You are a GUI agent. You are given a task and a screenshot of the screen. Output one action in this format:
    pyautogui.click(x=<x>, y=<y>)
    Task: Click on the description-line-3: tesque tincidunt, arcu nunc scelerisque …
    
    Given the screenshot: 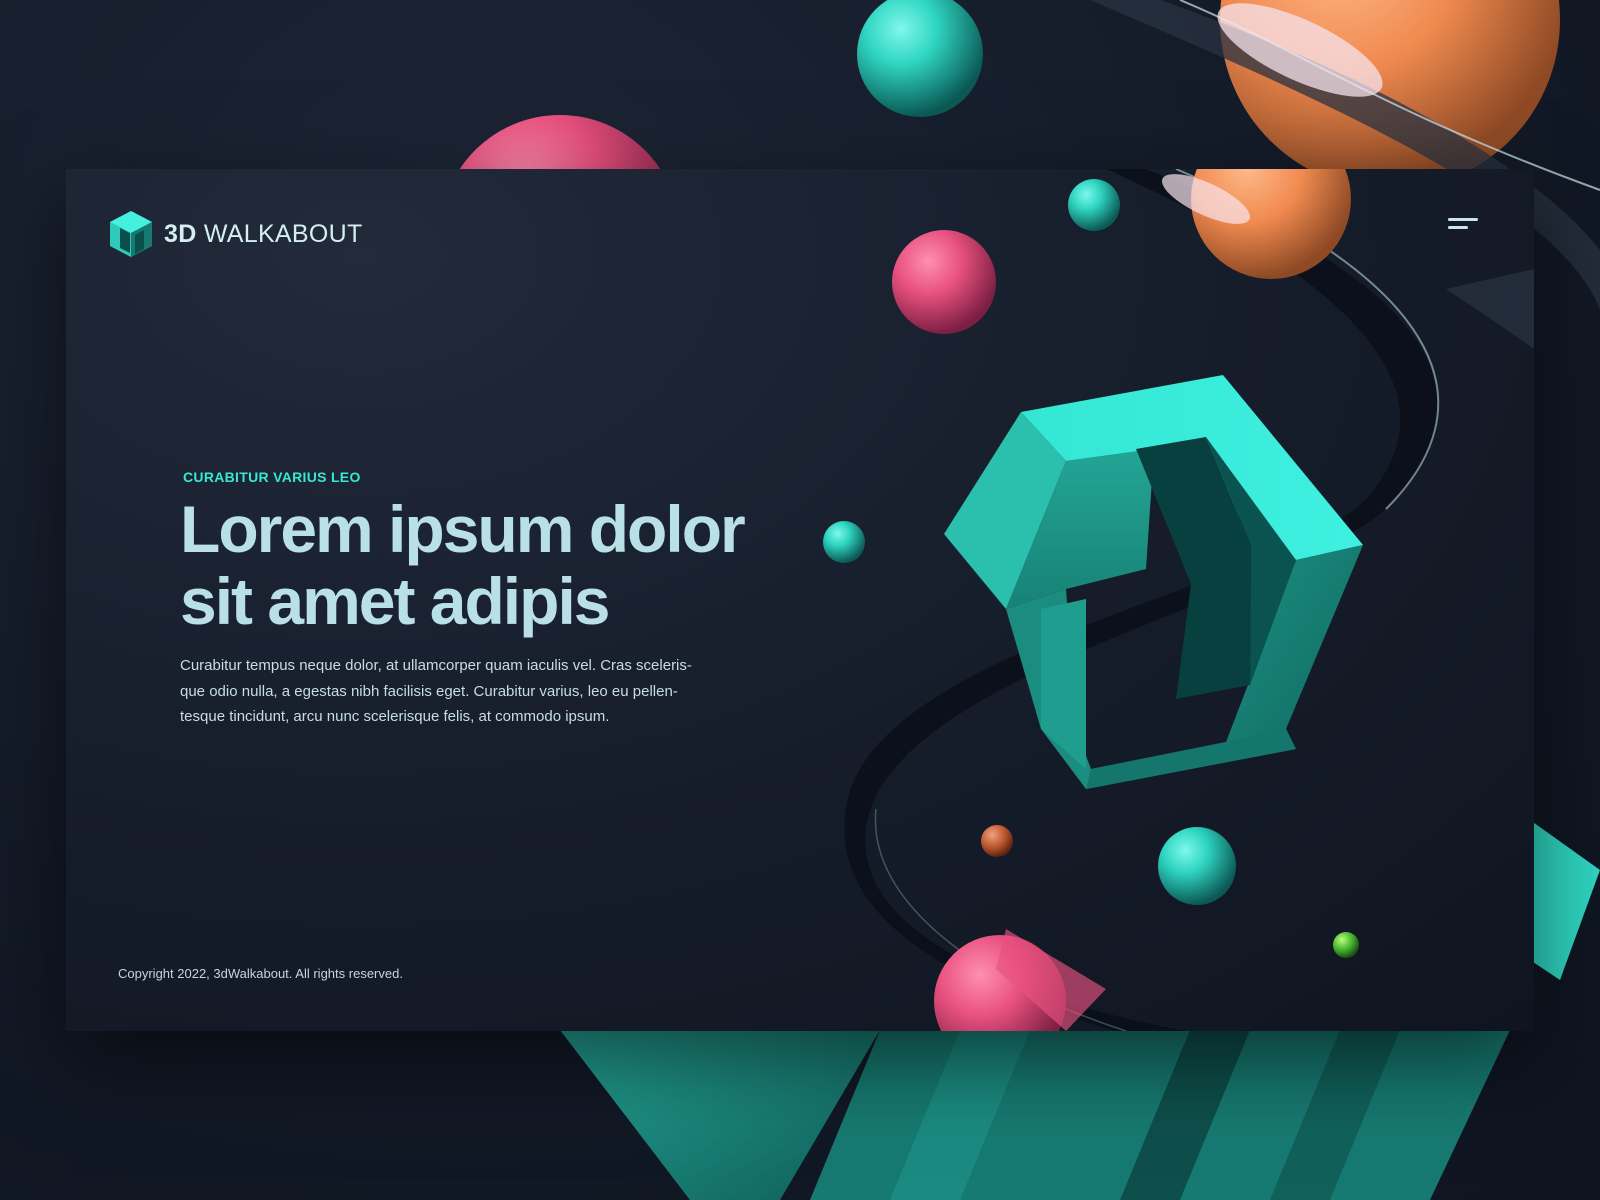 What is the action you would take?
    pyautogui.click(x=395, y=716)
    